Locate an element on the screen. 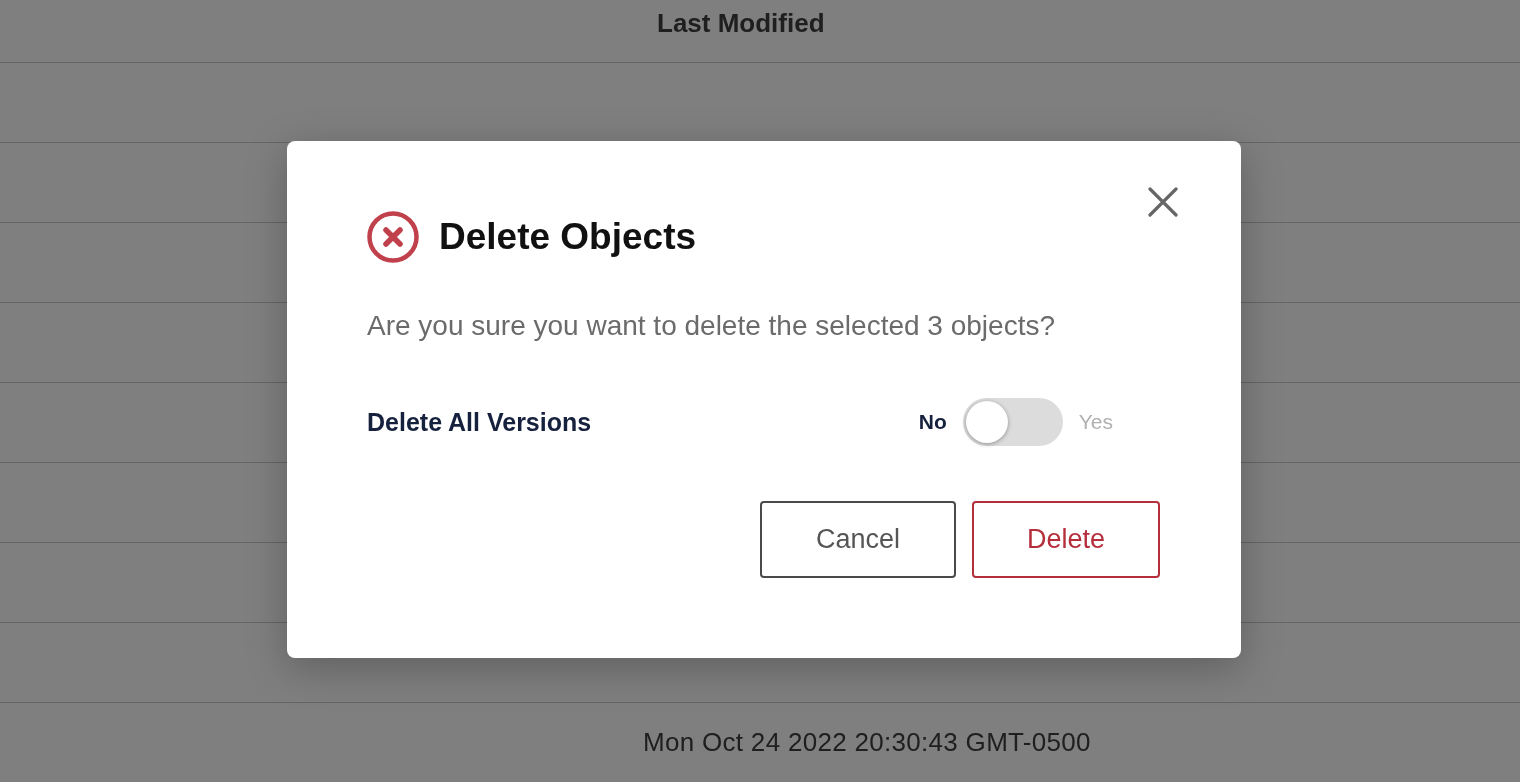 This screenshot has width=1520, height=782. close-button is located at coordinates (1163, 202).